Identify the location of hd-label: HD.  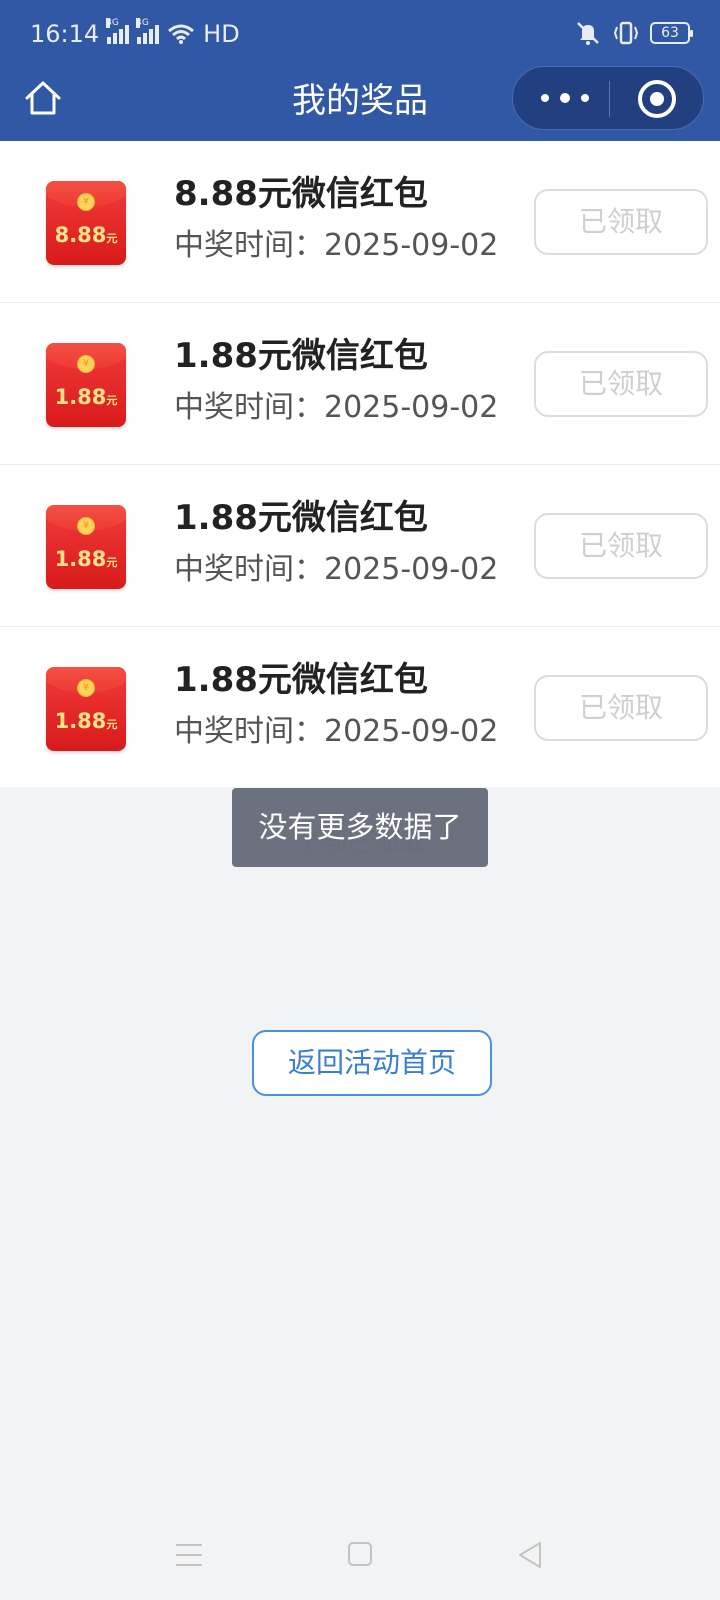
(221, 34).